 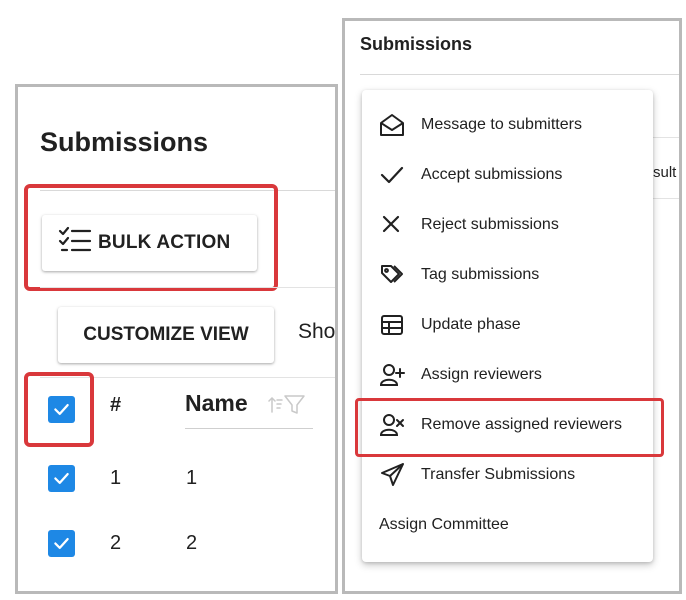 What do you see at coordinates (151, 237) in the screenshot?
I see `bulk-action-highlight` at bounding box center [151, 237].